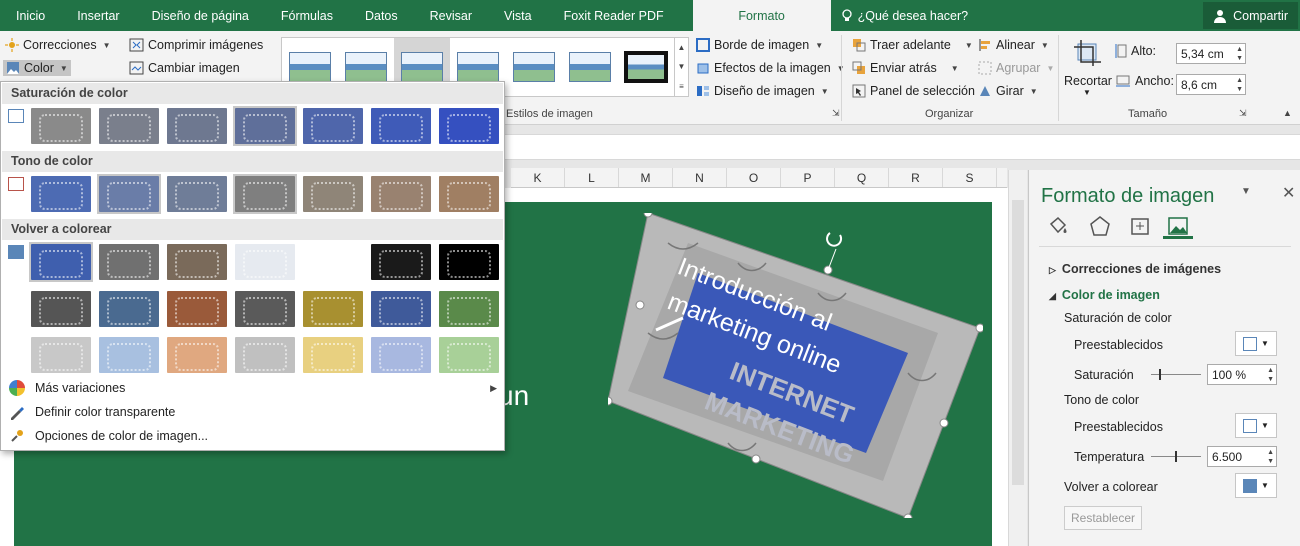 The width and height of the screenshot is (1300, 546). What do you see at coordinates (1250, 15) in the screenshot?
I see `share-button: Compartir` at bounding box center [1250, 15].